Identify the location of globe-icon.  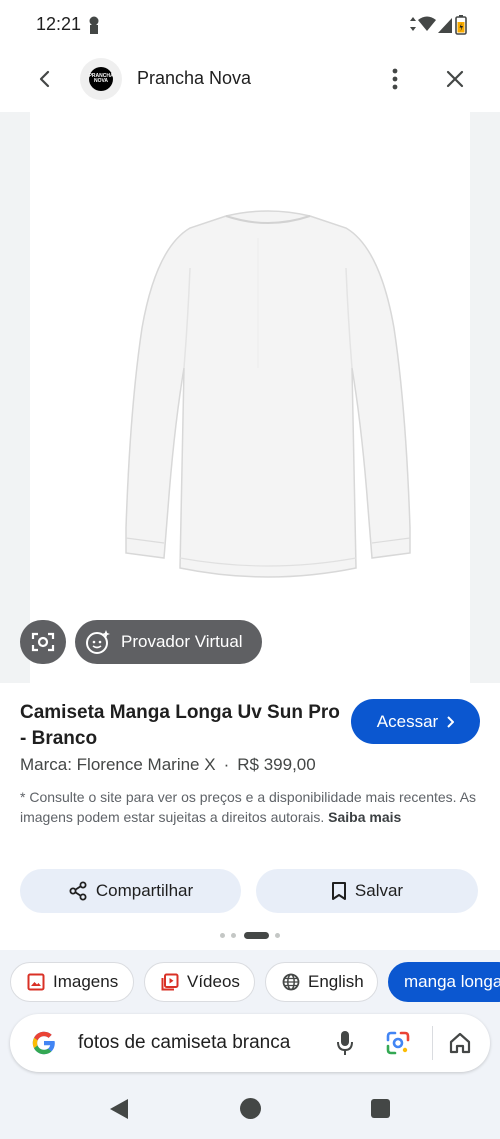
(291, 982).